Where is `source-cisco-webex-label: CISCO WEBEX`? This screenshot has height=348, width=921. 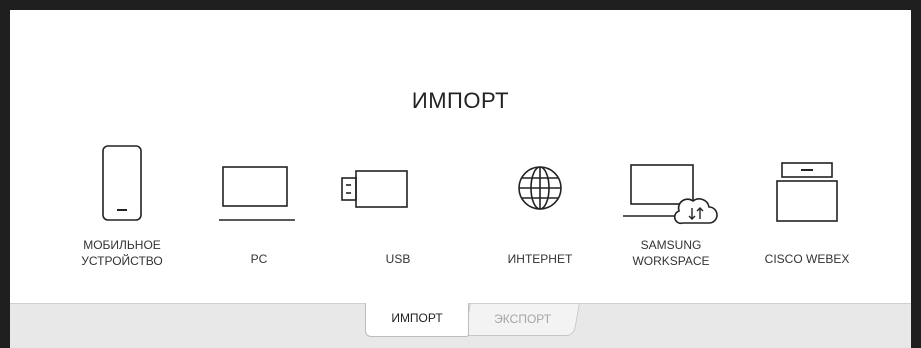 source-cisco-webex-label: CISCO WEBEX is located at coordinates (807, 259).